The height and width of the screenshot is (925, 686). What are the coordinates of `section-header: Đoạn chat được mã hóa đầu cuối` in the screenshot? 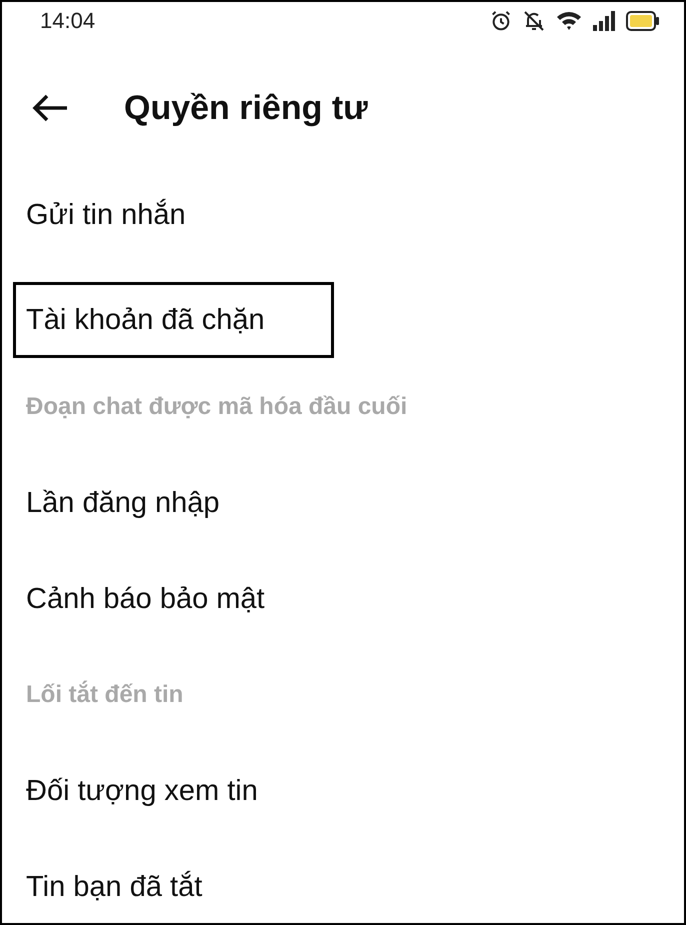 It's located at (217, 407).